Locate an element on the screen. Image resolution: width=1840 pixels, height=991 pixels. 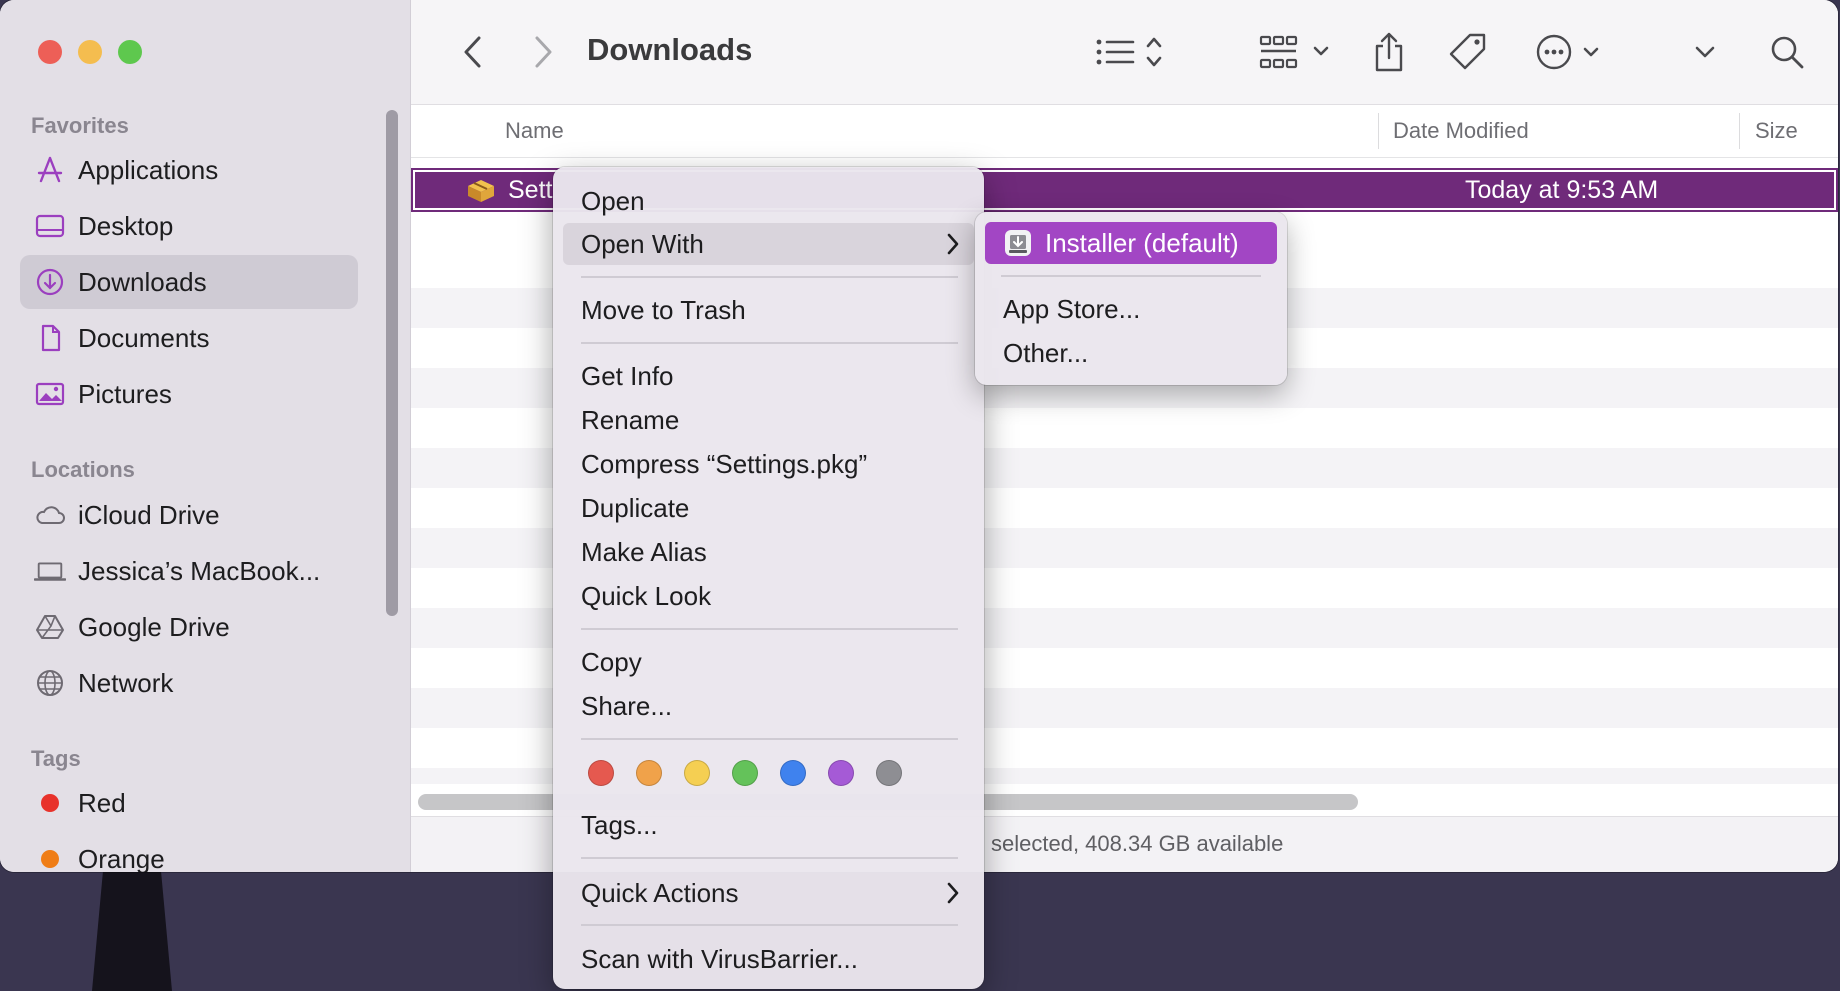
share-icon is located at coordinates (1389, 52).